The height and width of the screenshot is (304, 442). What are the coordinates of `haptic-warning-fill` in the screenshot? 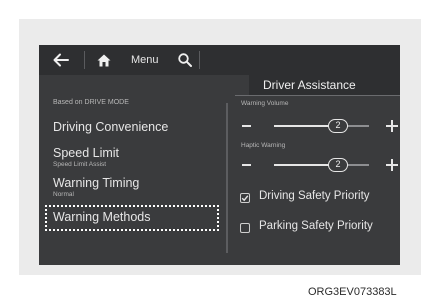 It's located at (303, 165).